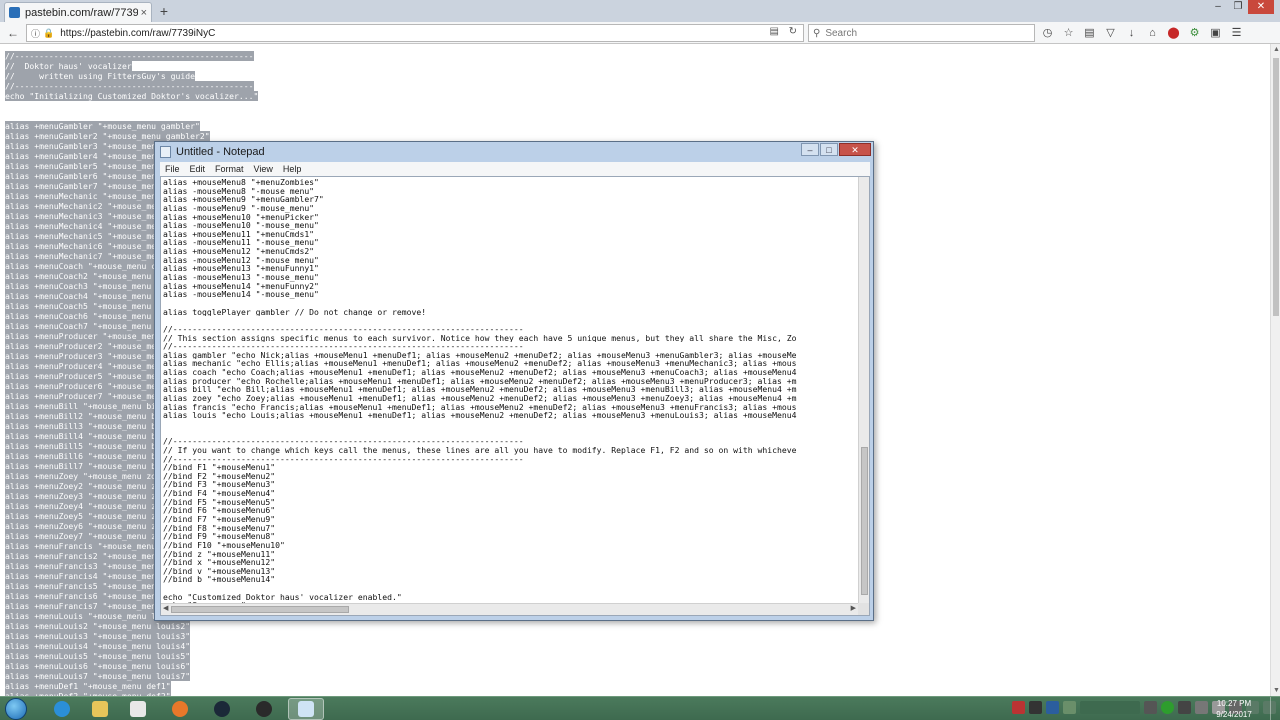 Image resolution: width=1280 pixels, height=720 pixels. Describe the element at coordinates (241, 225) in the screenshot. I see `notepad-line: alias -mouseMenu10 "-mouse_menu"` at that location.